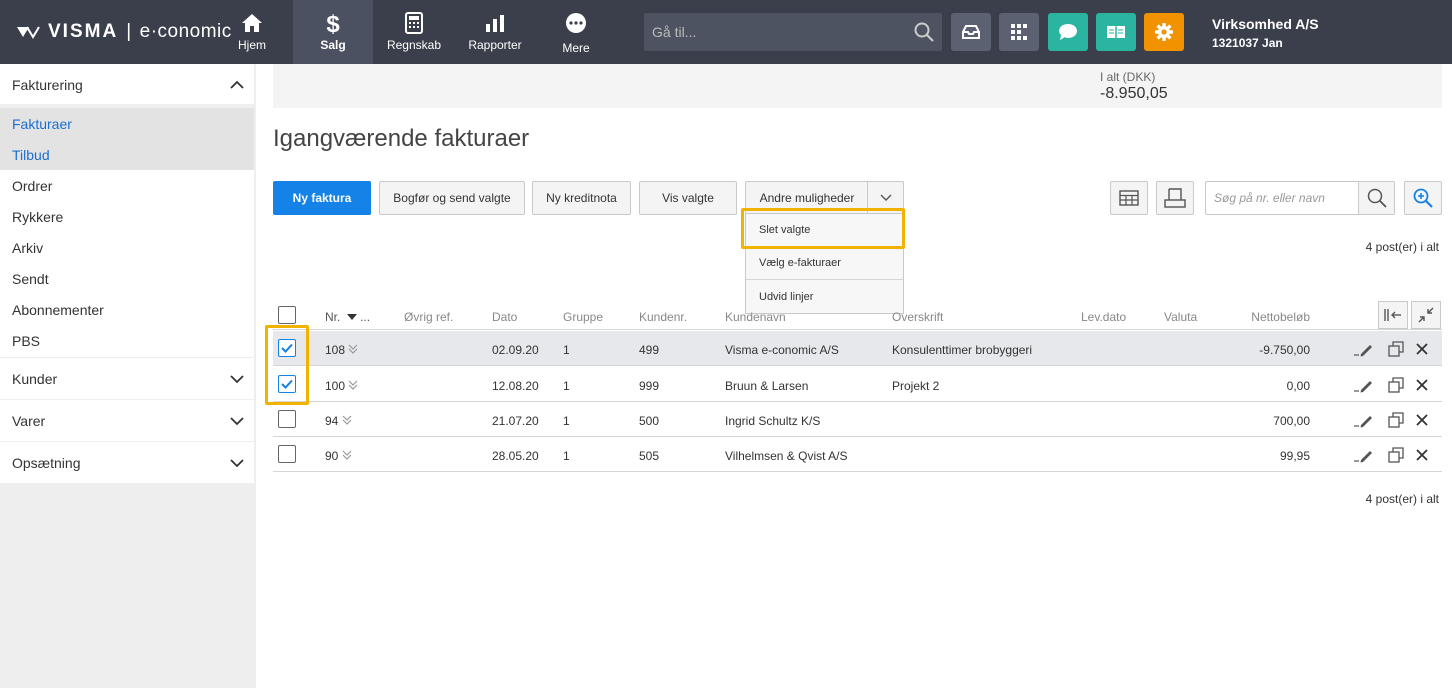 This screenshot has width=1452, height=688. Describe the element at coordinates (127, 278) in the screenshot. I see `sidebar-item-sendt: Sendt` at that location.